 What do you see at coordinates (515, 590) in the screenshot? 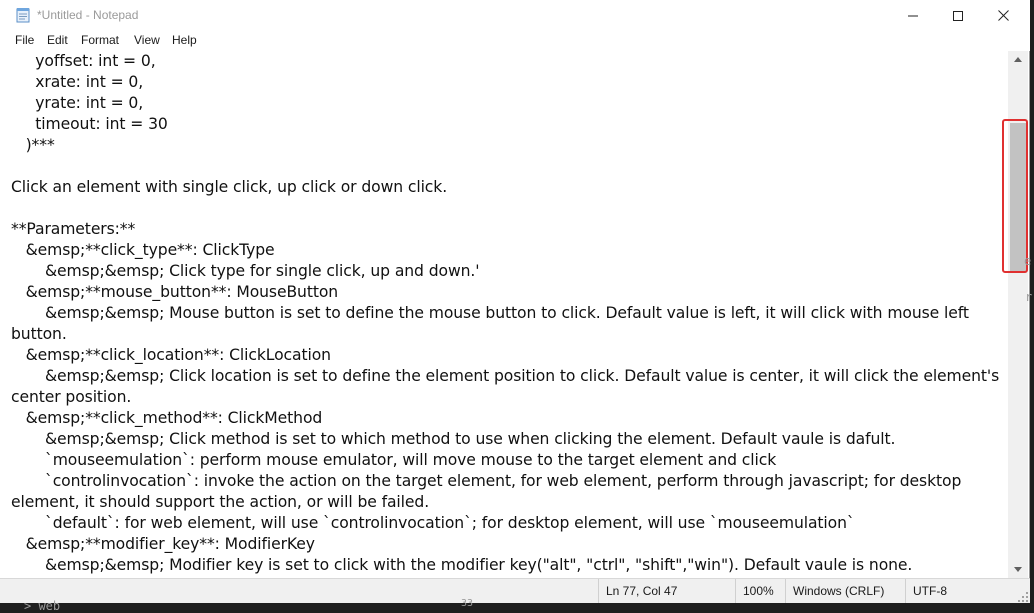
I see `status-bar: Ln 77, Col 47 100% Windows (CRLF) UTF-8` at bounding box center [515, 590].